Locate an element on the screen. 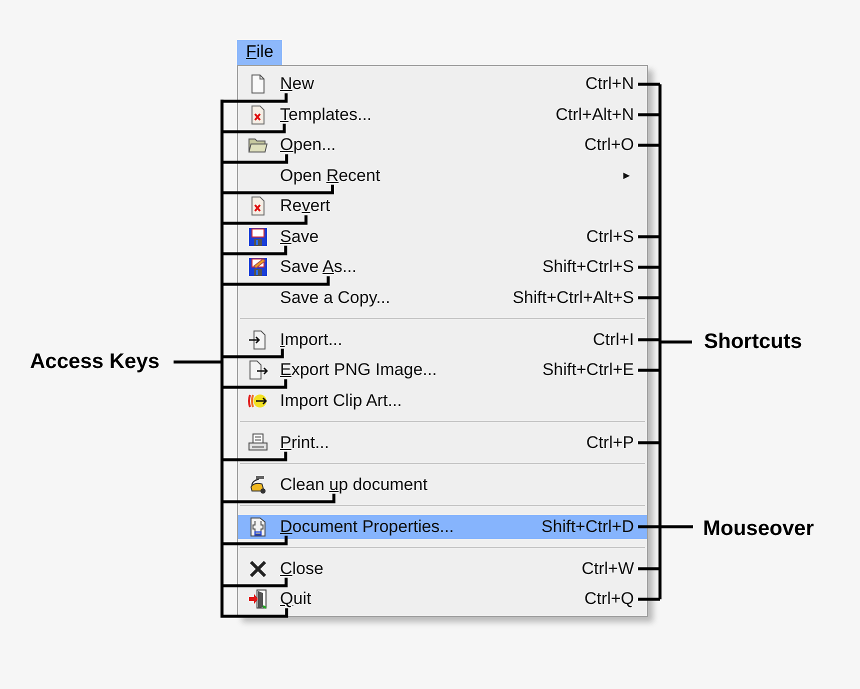 The image size is (860, 689). vacuum-cleaner-icon is located at coordinates (258, 484).